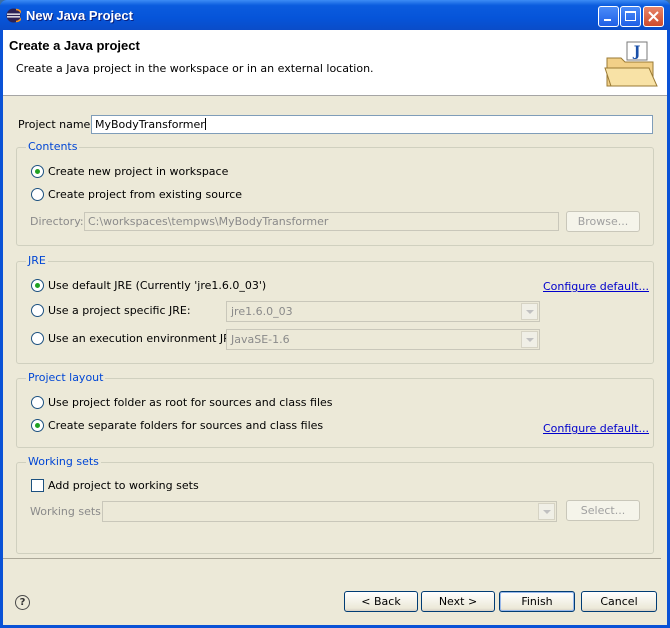  Describe the element at coordinates (335, 409) in the screenshot. I see `project-layout-group: Project layout` at that location.